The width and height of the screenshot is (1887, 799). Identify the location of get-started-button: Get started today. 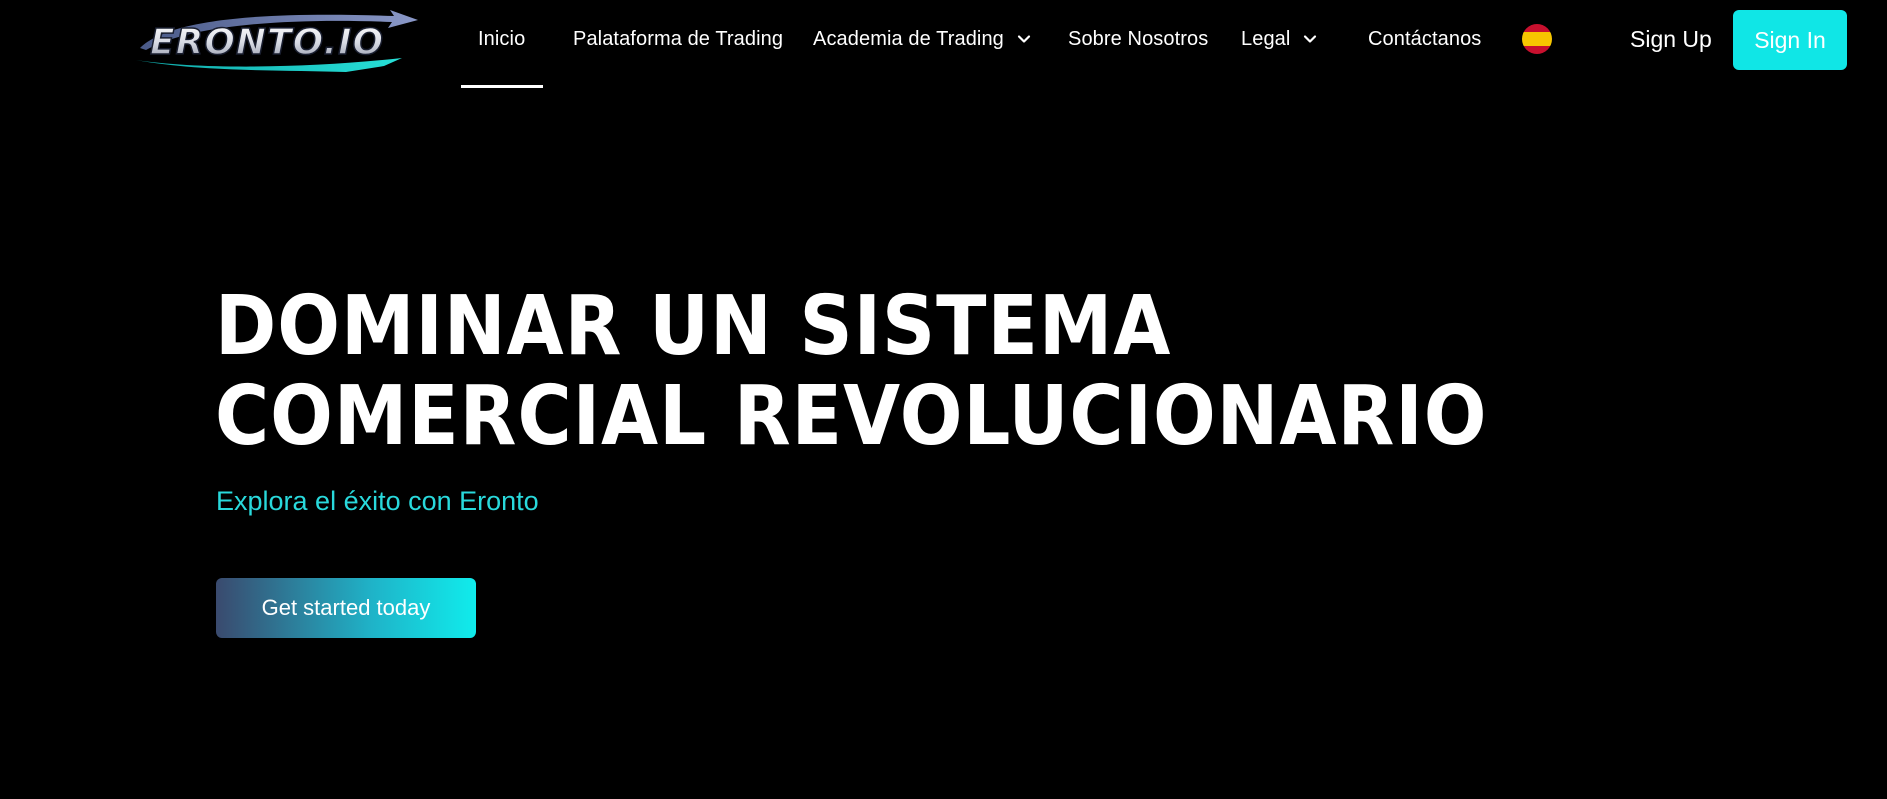
(346, 608).